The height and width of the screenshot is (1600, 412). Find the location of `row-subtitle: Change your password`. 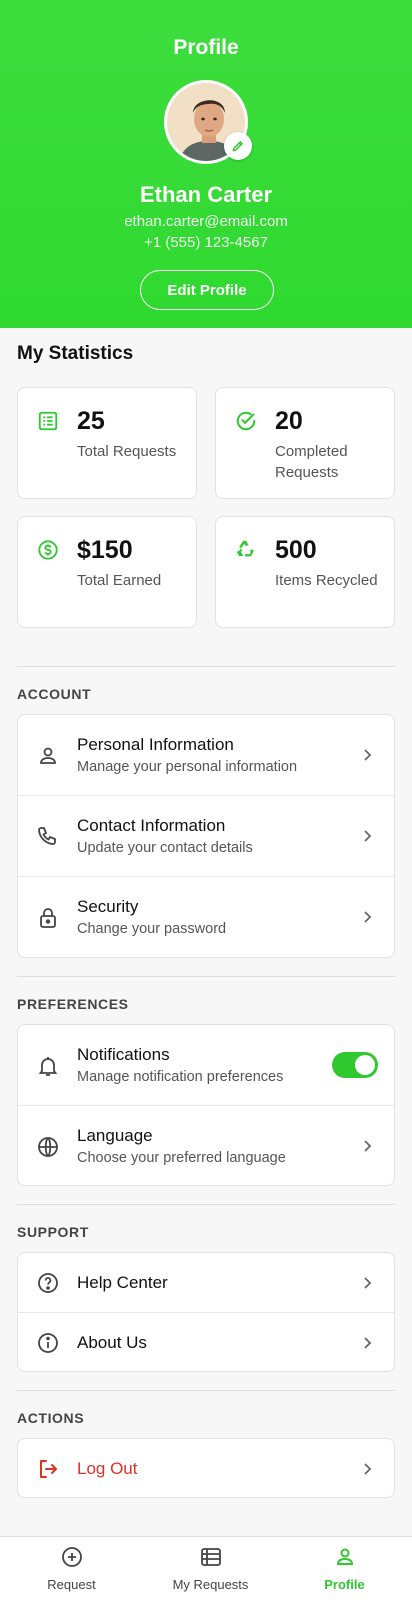

row-subtitle: Change your password is located at coordinates (152, 929).